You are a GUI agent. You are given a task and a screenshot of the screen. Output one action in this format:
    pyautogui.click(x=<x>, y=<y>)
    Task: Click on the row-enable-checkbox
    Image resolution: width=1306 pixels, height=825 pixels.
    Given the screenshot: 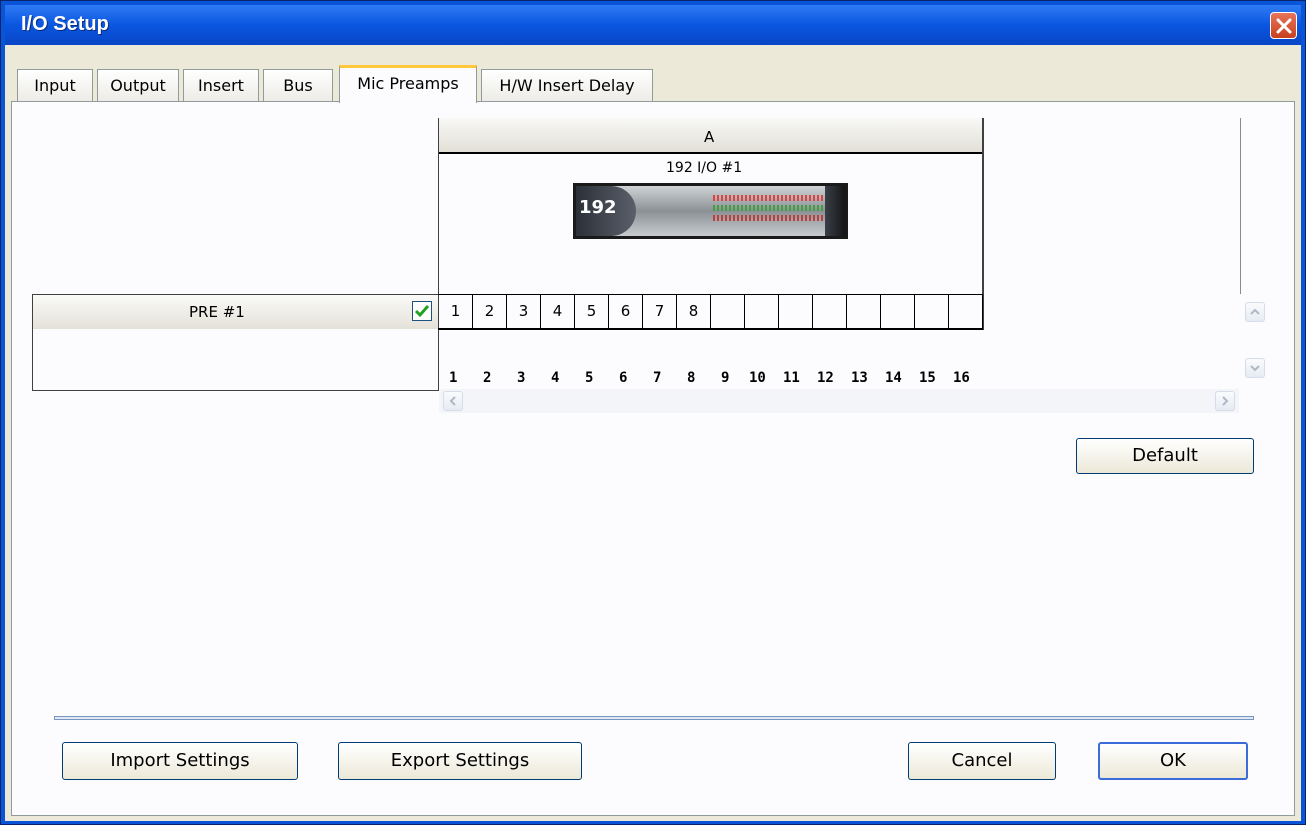 What is the action you would take?
    pyautogui.click(x=422, y=311)
    